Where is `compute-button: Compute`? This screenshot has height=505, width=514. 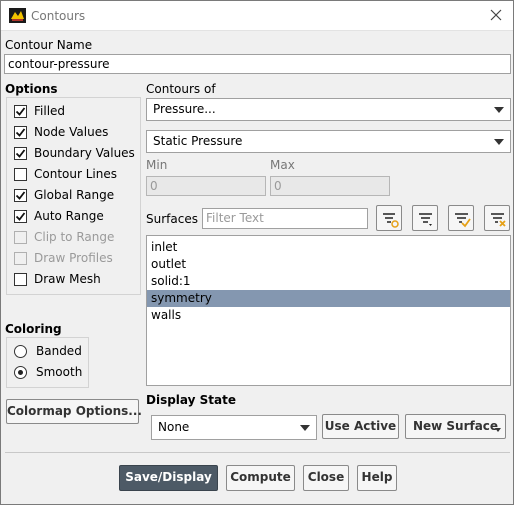
compute-button: Compute is located at coordinates (260, 478).